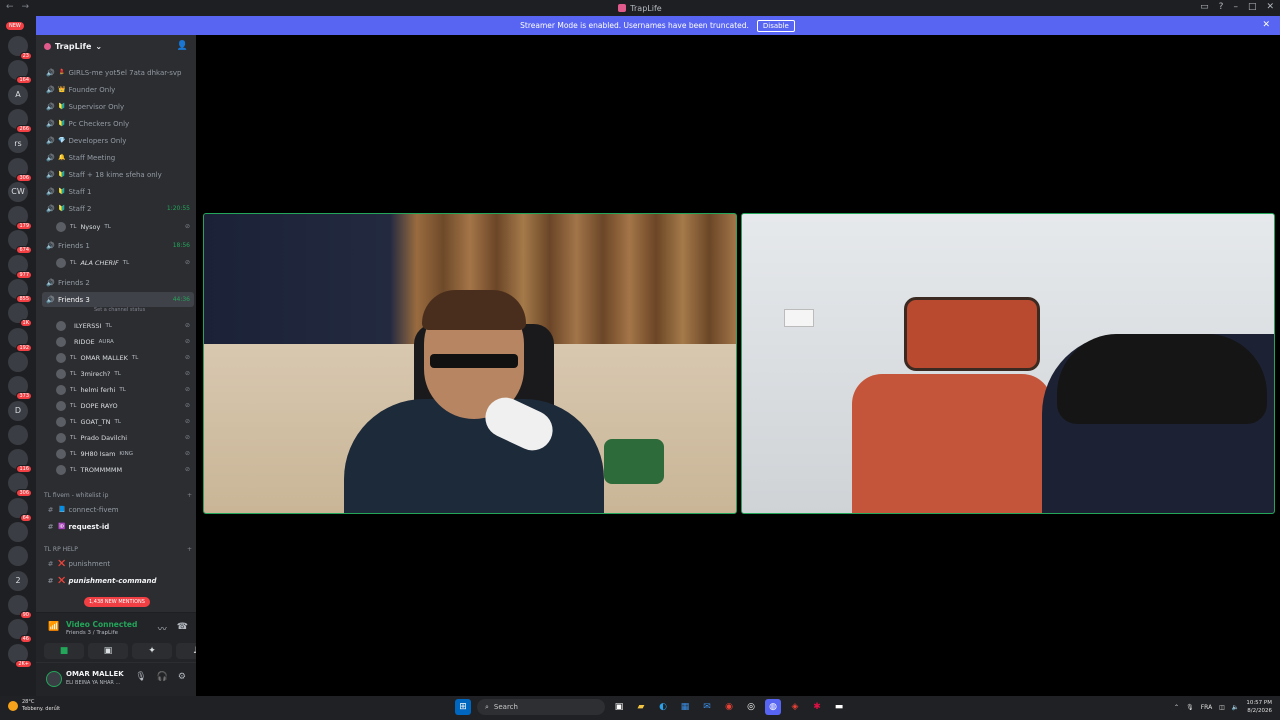 The image size is (1280, 720). I want to click on text-channel: # 🆔 request-id, so click(118, 526).